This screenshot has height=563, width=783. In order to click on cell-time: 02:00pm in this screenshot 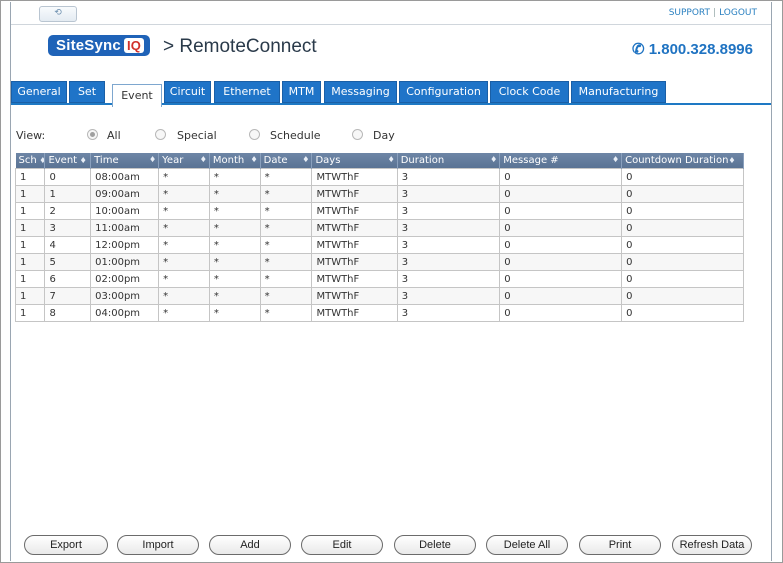, I will do `click(125, 279)`.